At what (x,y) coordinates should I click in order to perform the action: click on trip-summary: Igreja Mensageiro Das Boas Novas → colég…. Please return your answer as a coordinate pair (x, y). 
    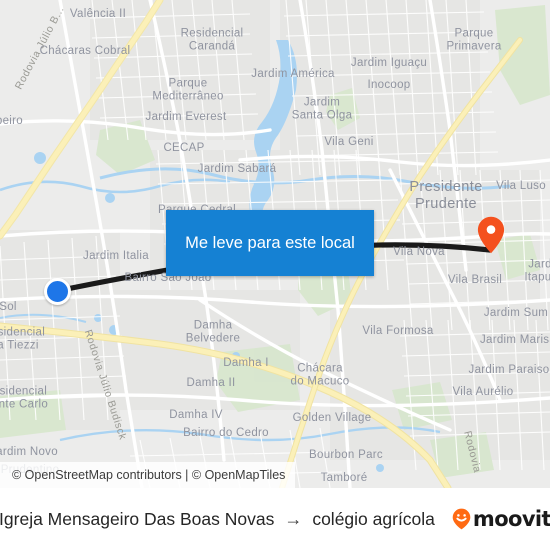
    Looking at the image, I should click on (275, 519).